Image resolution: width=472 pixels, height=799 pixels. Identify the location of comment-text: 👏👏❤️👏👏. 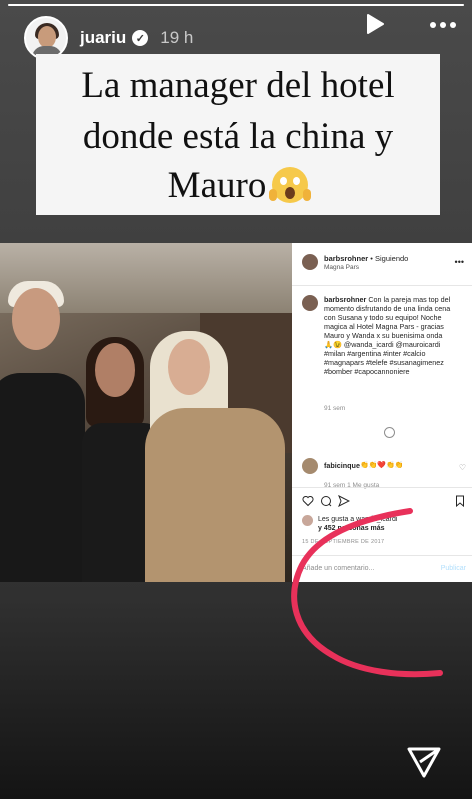
(382, 465).